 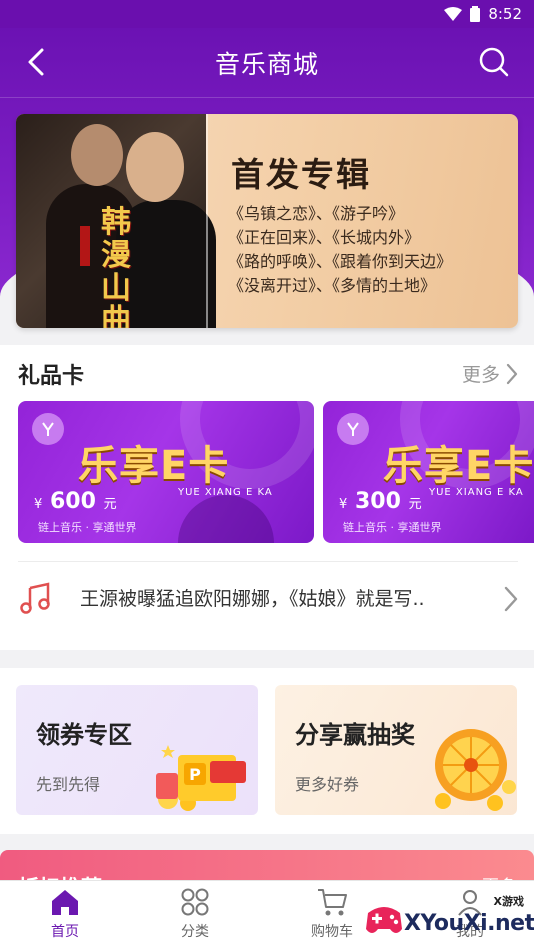 What do you see at coordinates (207, 221) in the screenshot?
I see `banner-divider` at bounding box center [207, 221].